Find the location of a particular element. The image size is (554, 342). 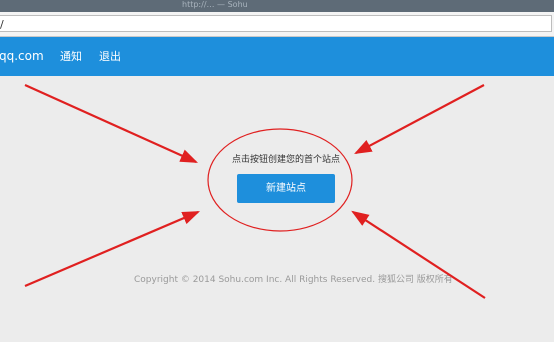

top-nav: qq.com 通知 退出 is located at coordinates (277, 56).